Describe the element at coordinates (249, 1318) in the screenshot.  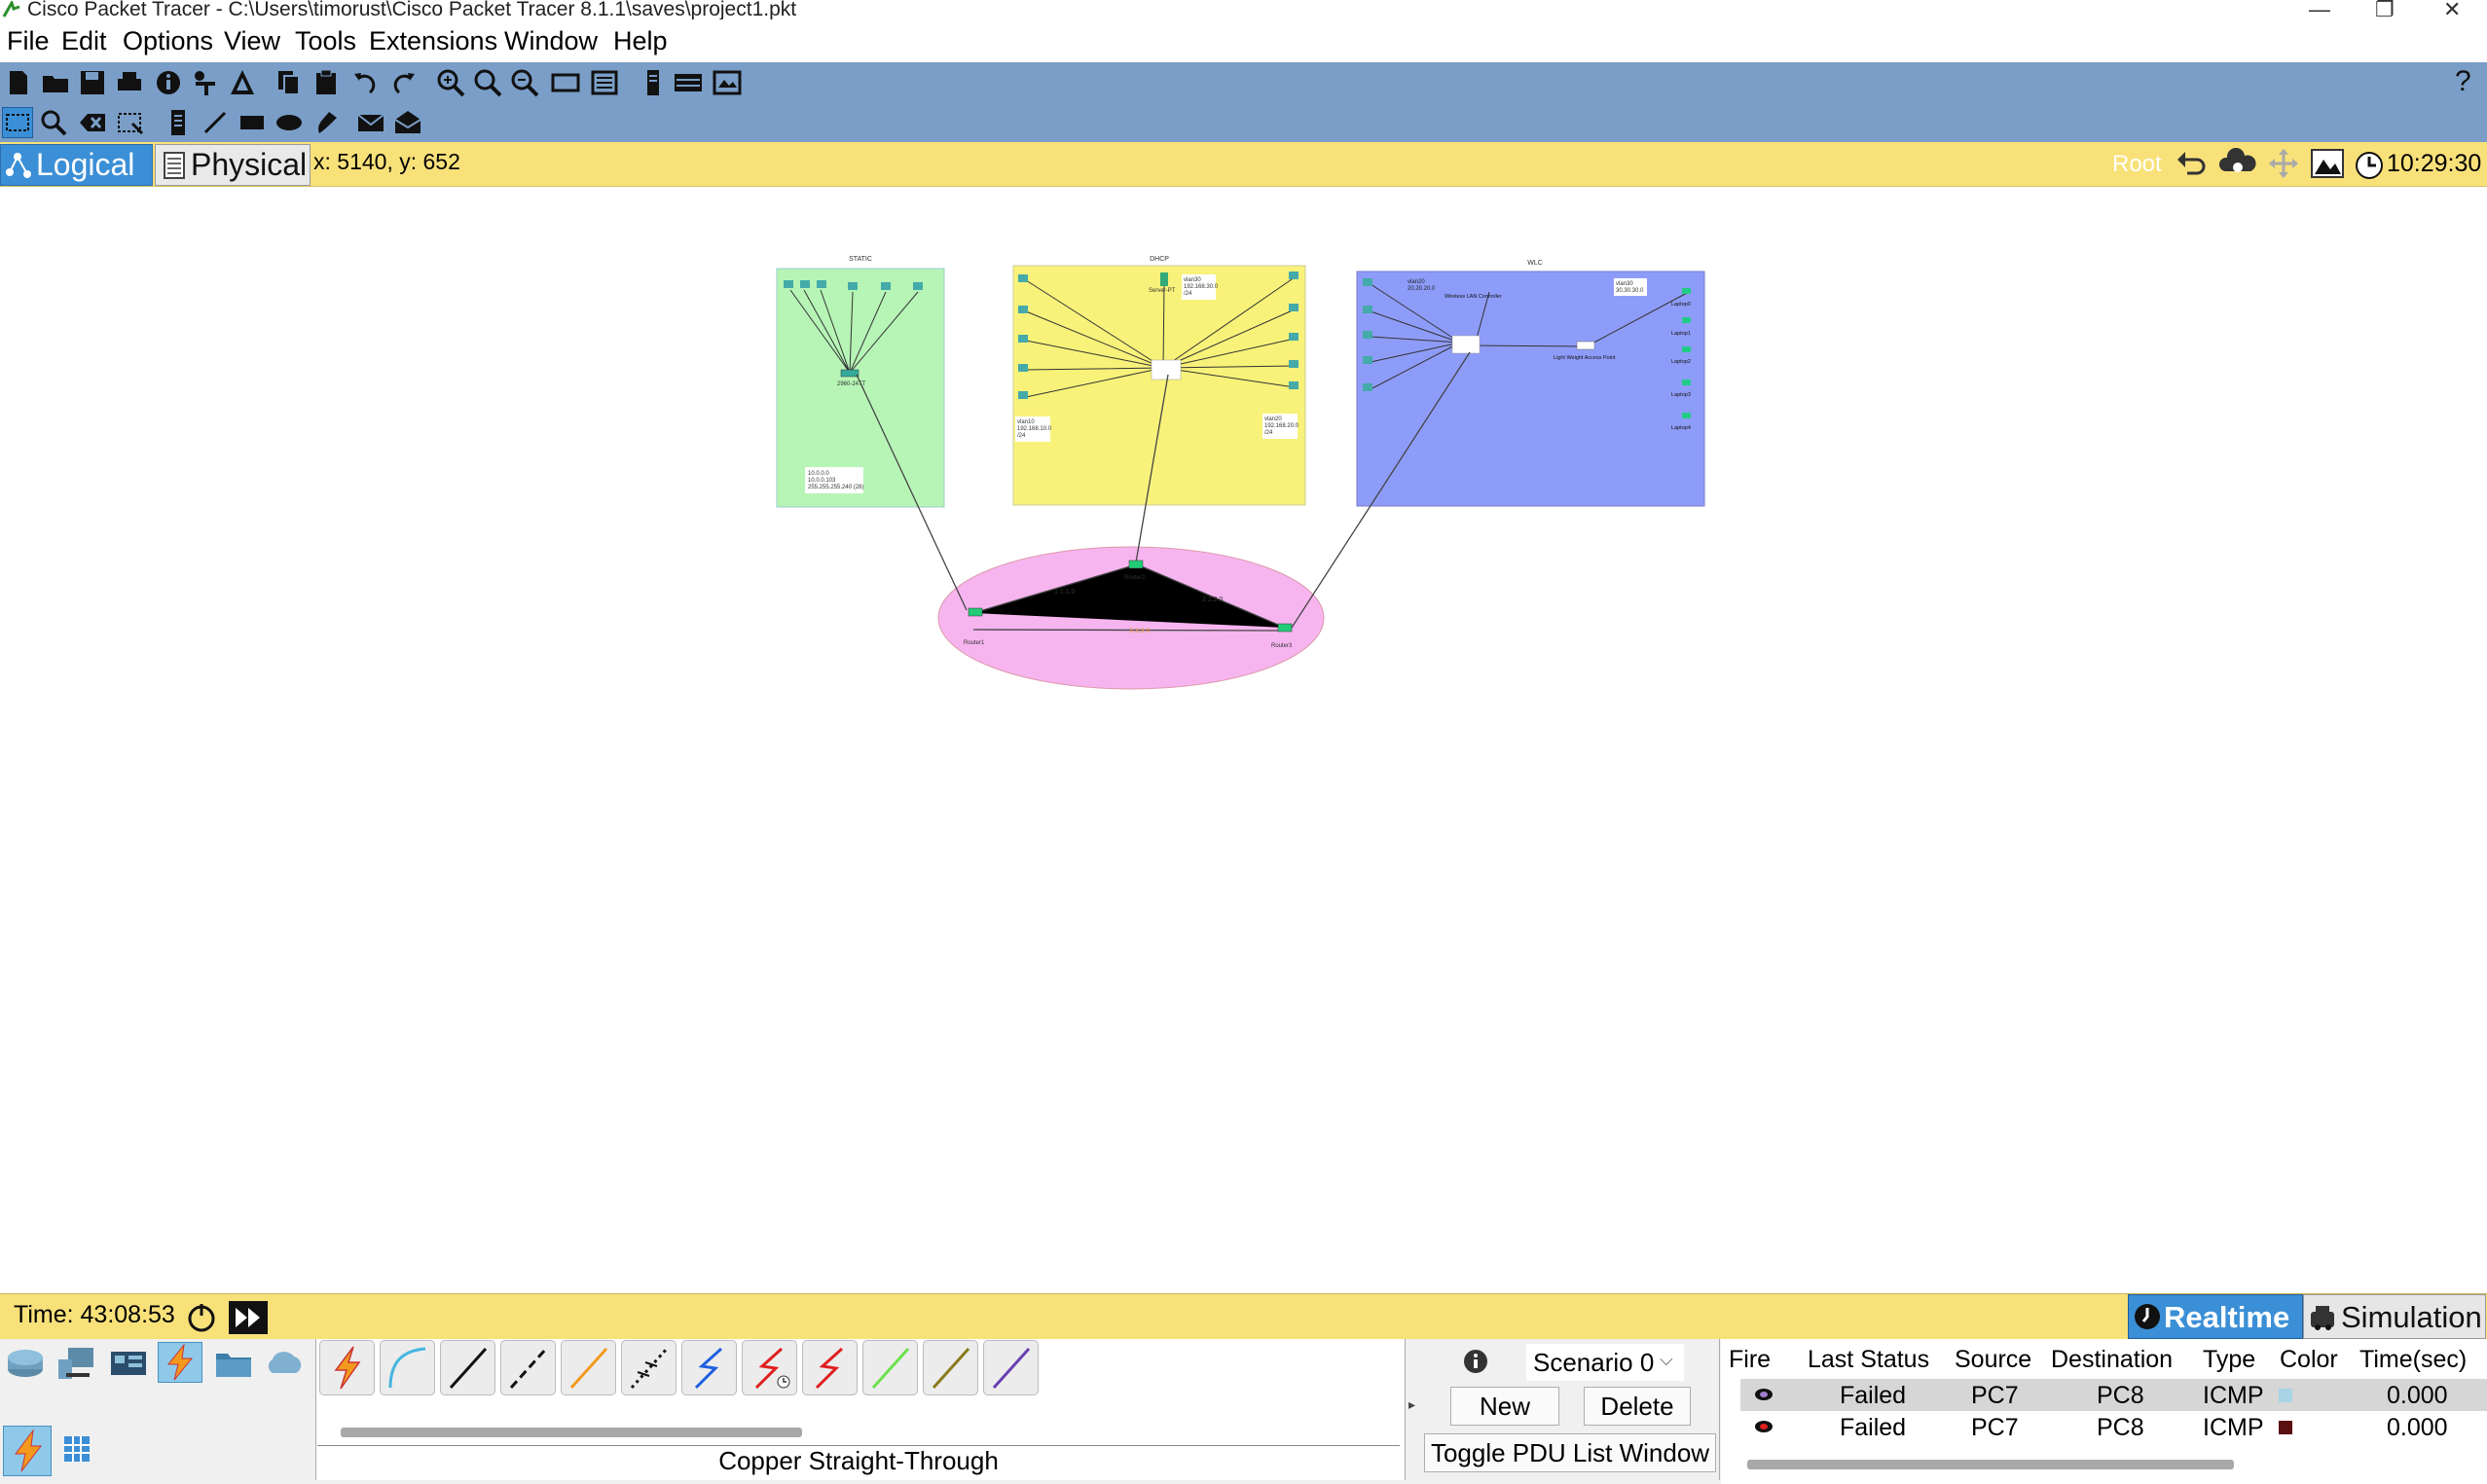
I see `fast-forward-time-icon` at that location.